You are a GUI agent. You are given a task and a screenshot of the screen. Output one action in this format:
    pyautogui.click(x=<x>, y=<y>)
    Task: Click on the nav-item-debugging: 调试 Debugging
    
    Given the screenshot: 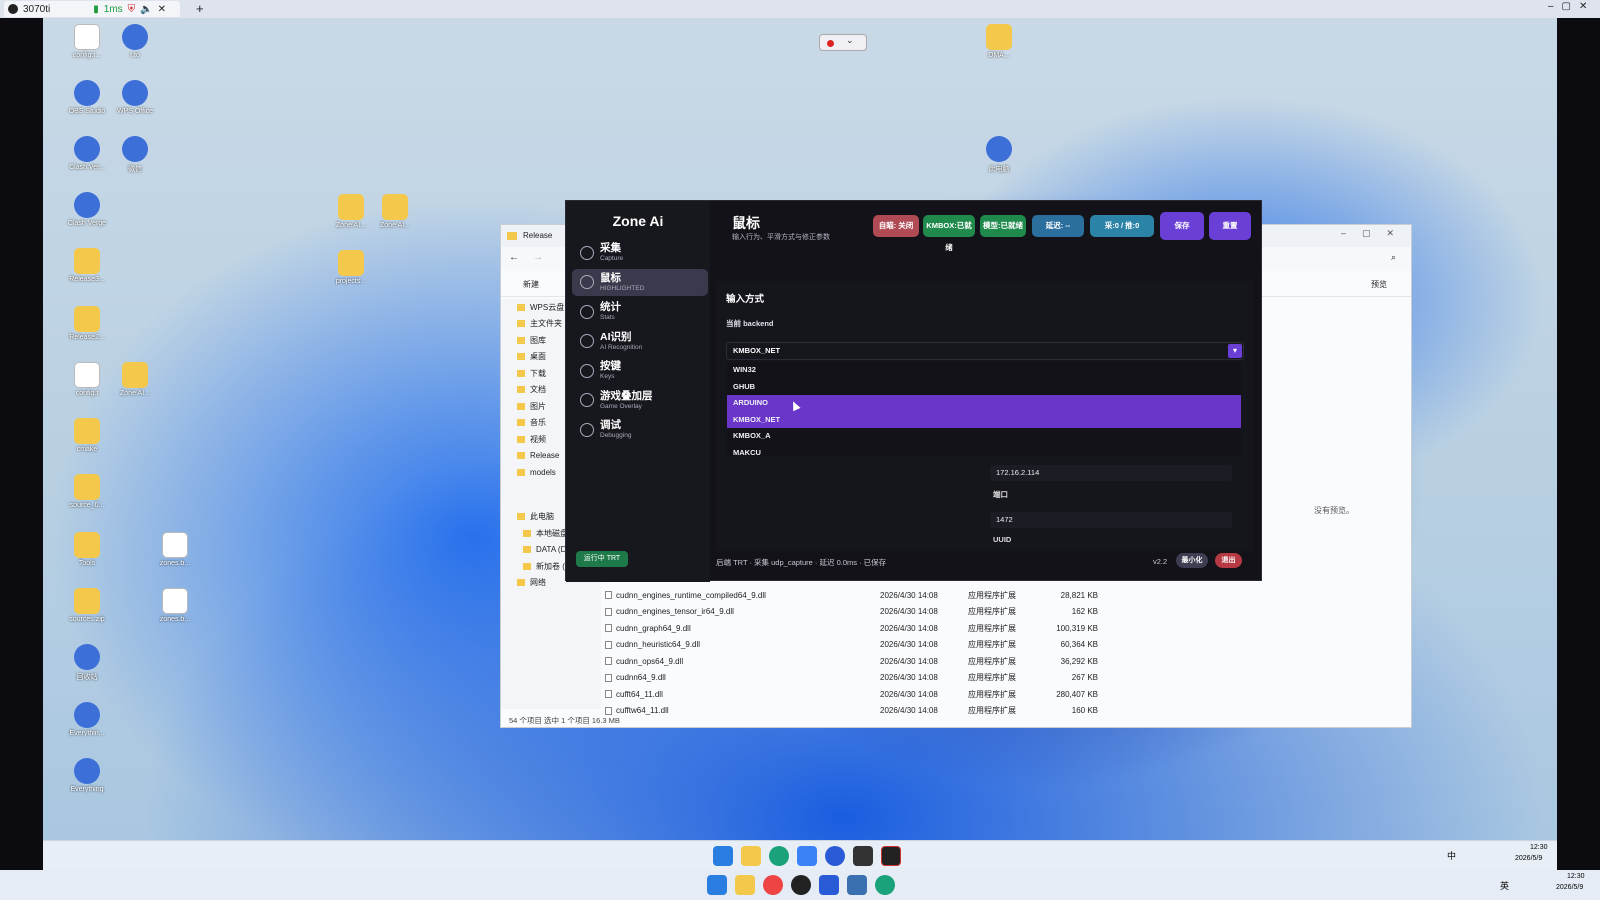 What is the action you would take?
    pyautogui.click(x=640, y=429)
    